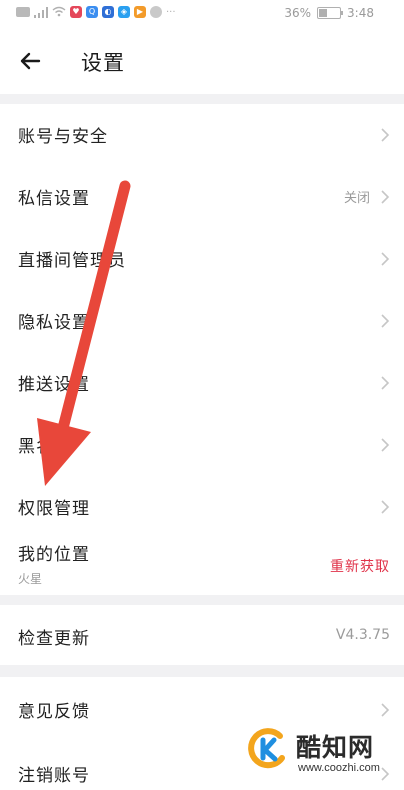 This screenshot has height=790, width=404. What do you see at coordinates (54, 323) in the screenshot?
I see `settings-item-label: 隐私设置` at bounding box center [54, 323].